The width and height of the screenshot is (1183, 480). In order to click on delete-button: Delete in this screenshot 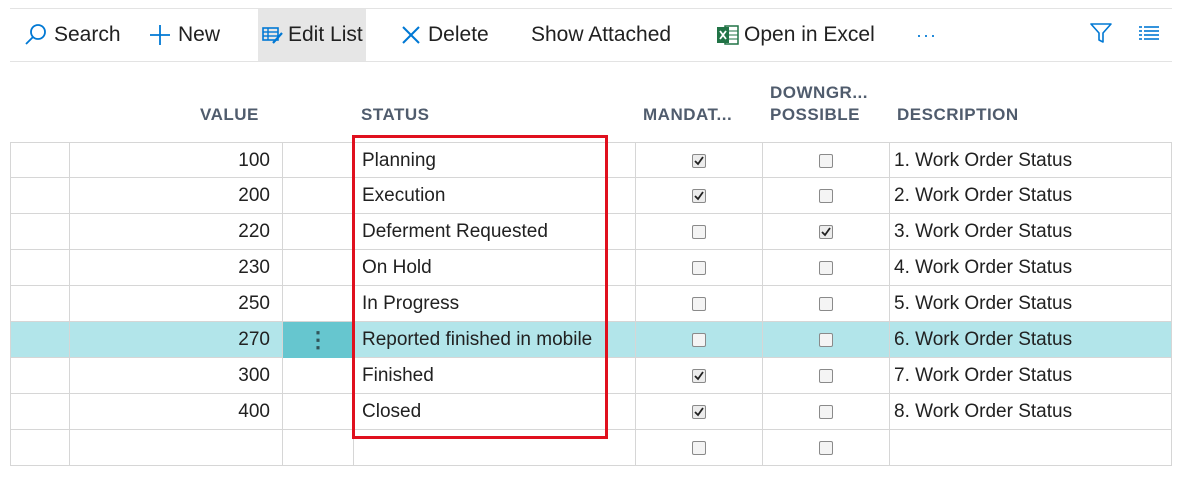, I will do `click(444, 35)`.